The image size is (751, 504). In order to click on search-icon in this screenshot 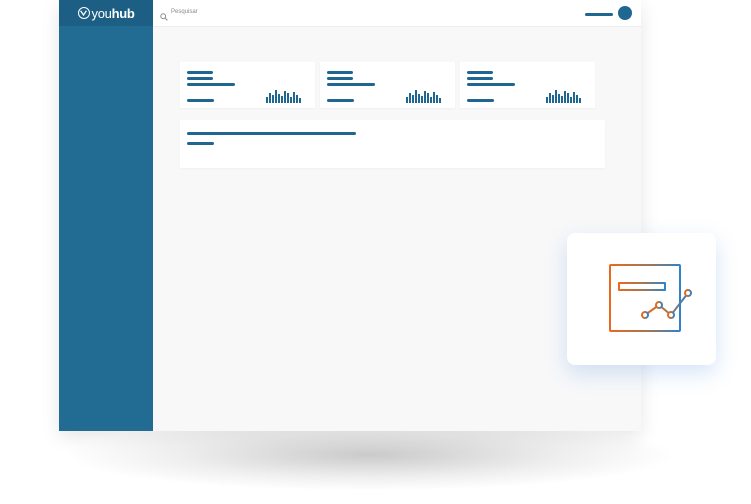, I will do `click(164, 14)`.